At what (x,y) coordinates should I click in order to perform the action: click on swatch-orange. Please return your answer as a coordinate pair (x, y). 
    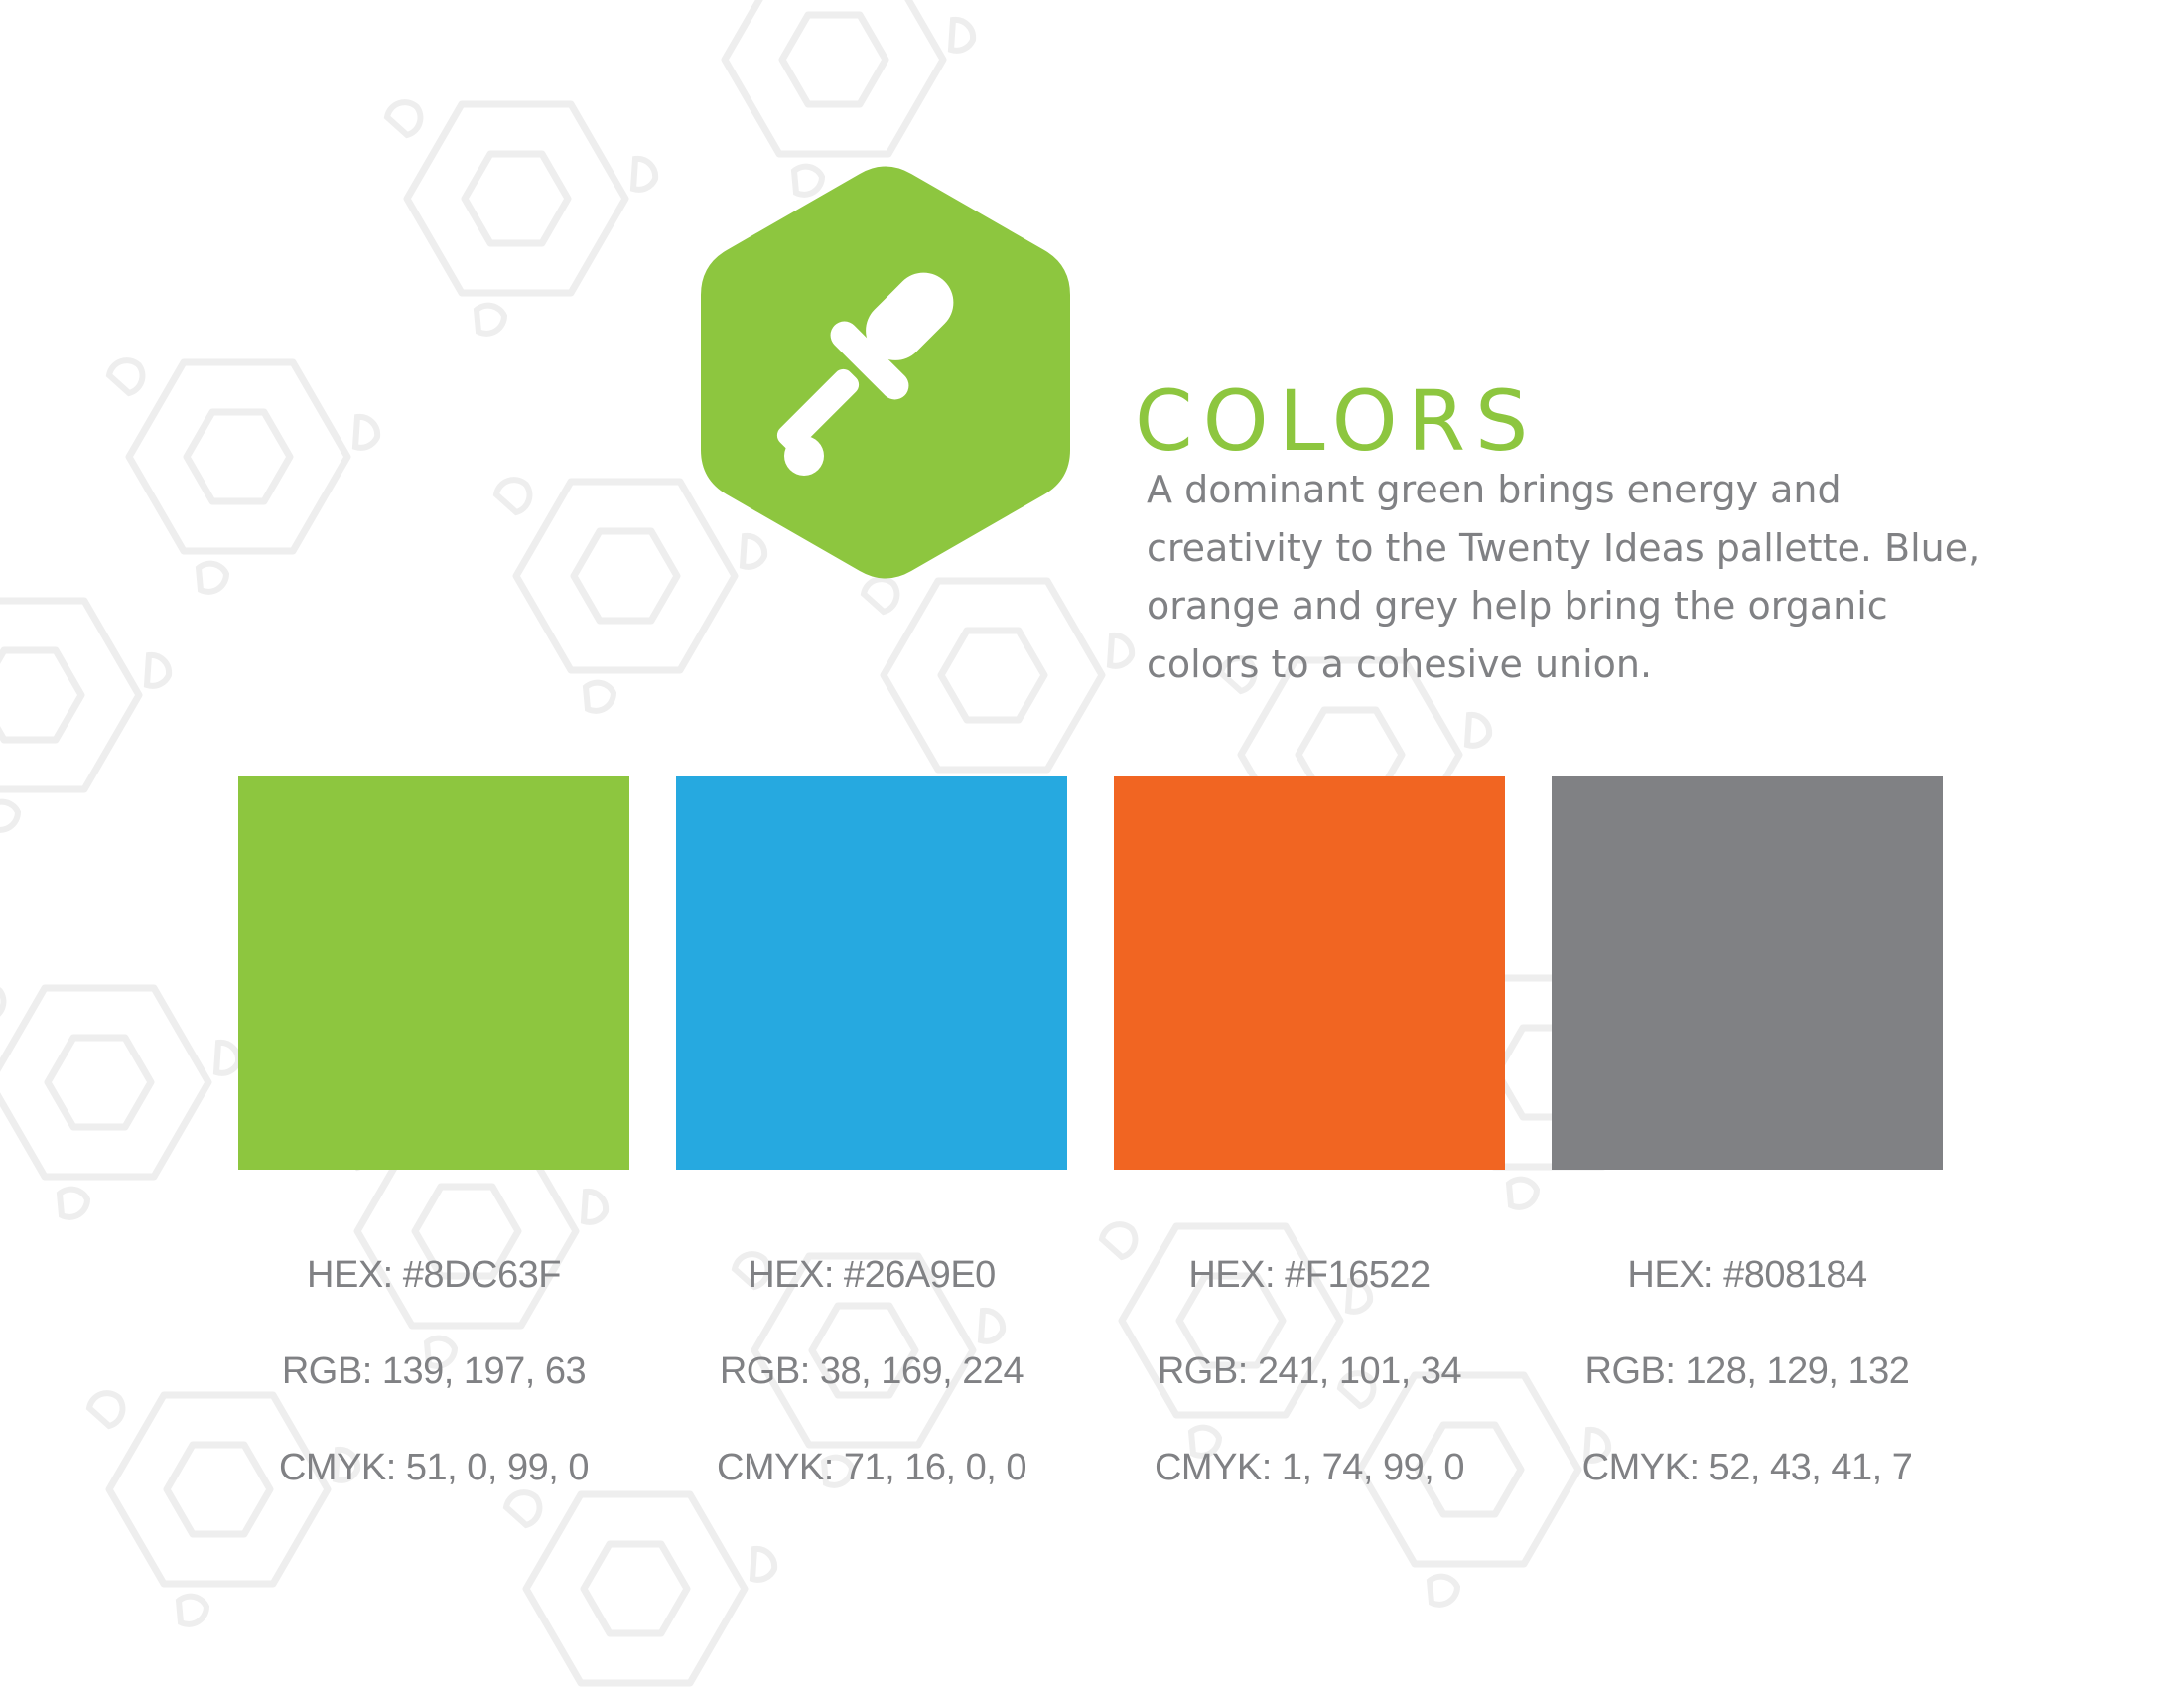
    Looking at the image, I should click on (1309, 973).